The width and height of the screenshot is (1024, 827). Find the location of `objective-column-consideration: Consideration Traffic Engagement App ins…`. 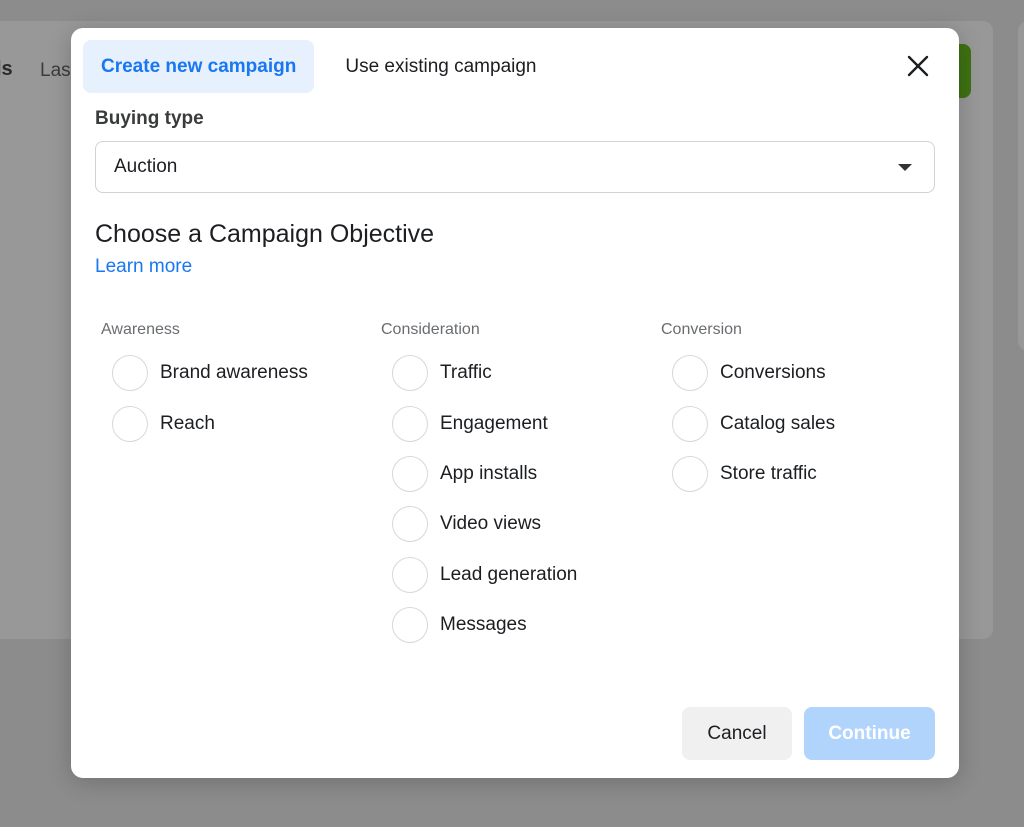

objective-column-consideration: Consideration Traffic Engagement App ins… is located at coordinates (476, 485).